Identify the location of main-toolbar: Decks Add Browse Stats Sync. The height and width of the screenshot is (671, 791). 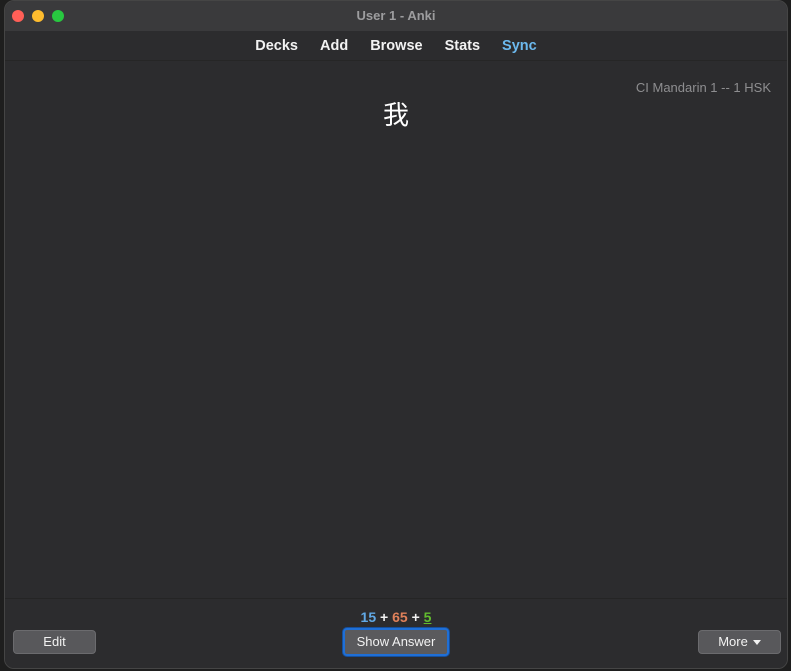
(396, 46).